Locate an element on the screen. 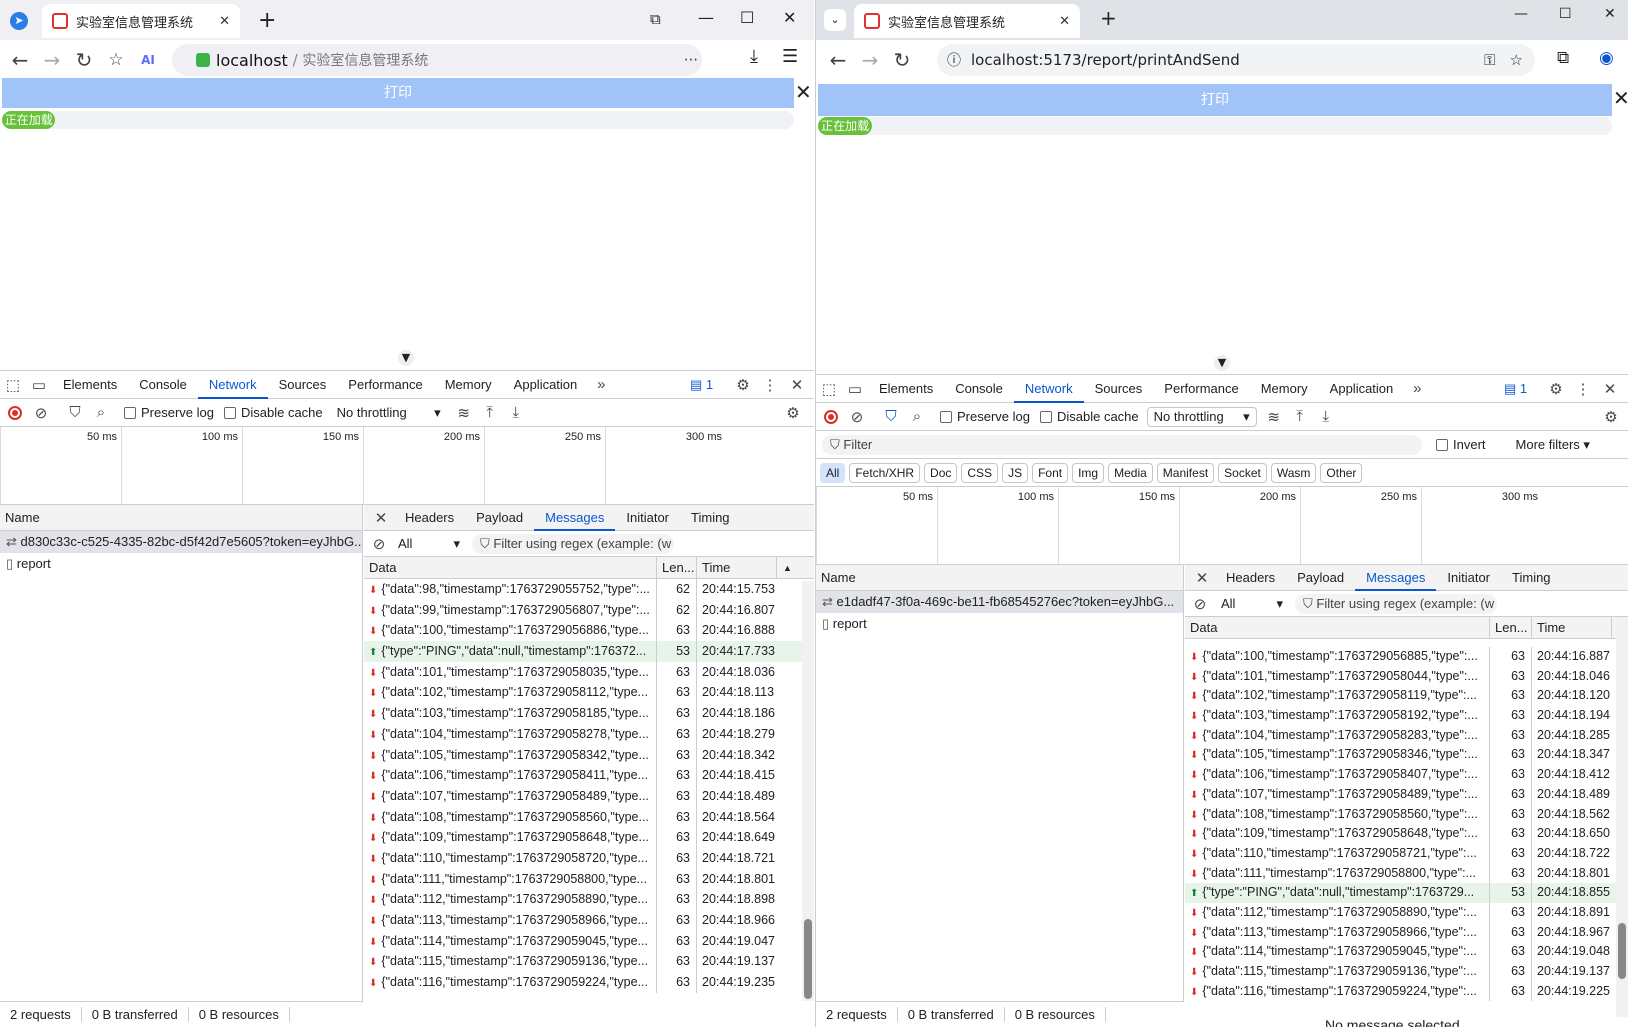  address-bar: ⓘ localhost:5173/report/printAndSend ⚿ ☆ is located at coordinates (1236, 60).